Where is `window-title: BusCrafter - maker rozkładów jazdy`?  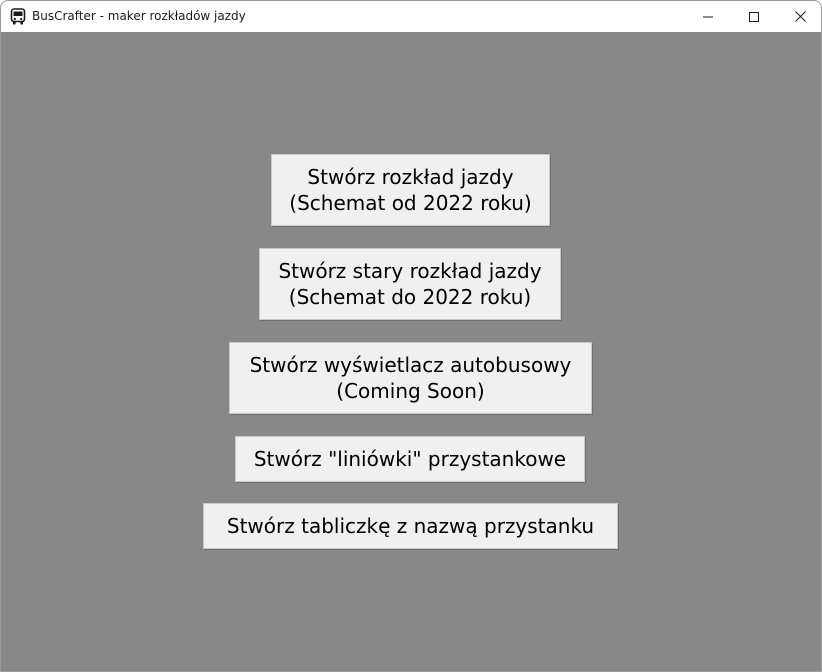
window-title: BusCrafter - maker rozkładów jazdy is located at coordinates (139, 16).